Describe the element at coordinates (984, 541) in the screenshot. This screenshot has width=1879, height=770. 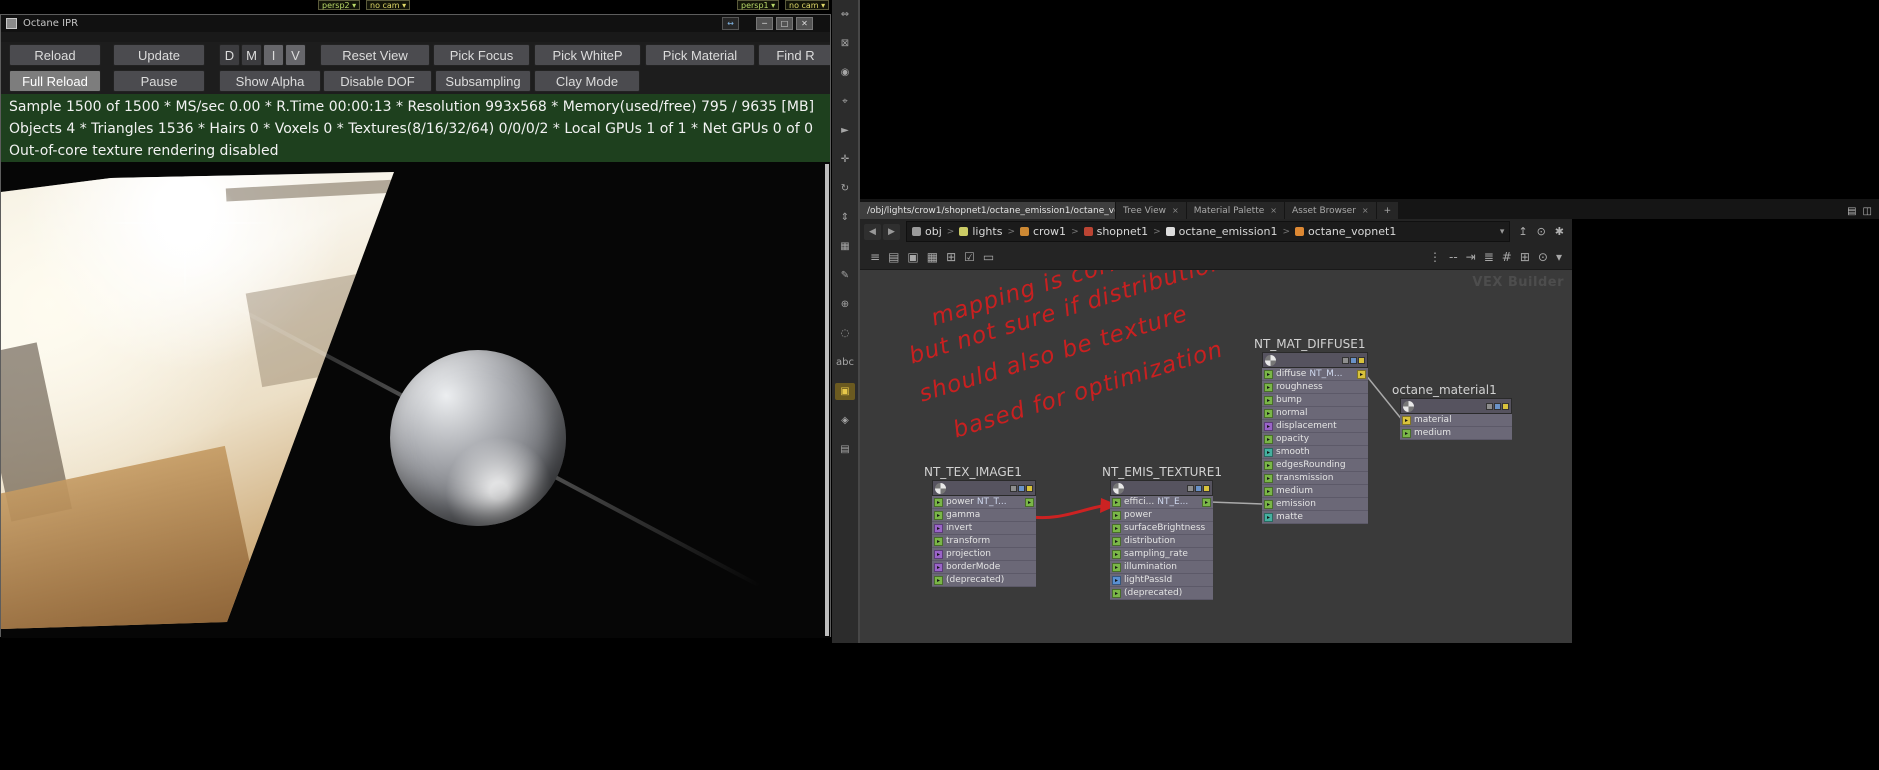
I see `param-row-transform: ▸ transform` at that location.